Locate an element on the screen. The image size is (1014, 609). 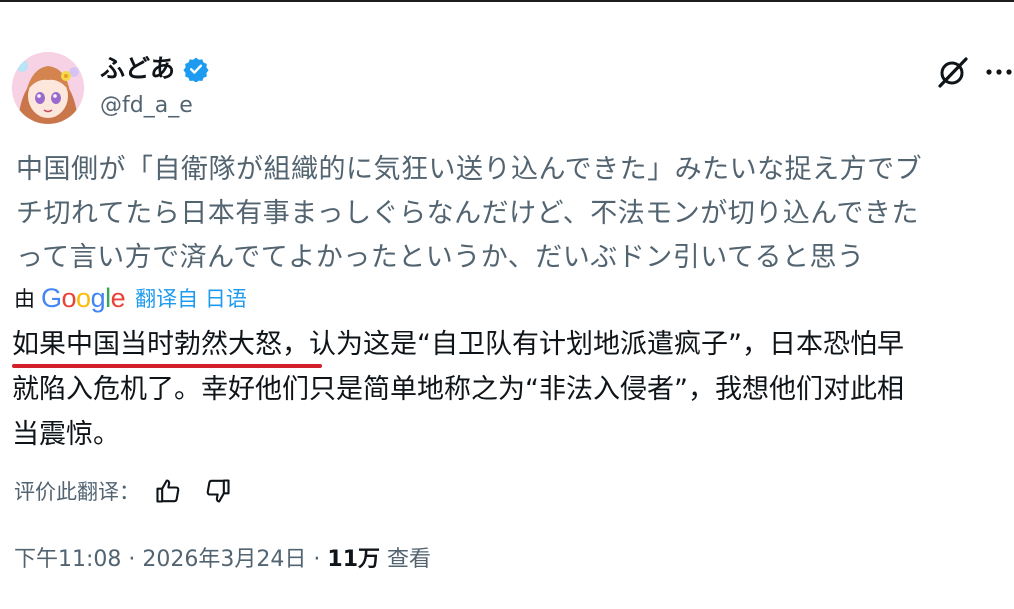
original-line: って言い方で済んでてよかったというか、だいぶドン引いてると思う is located at coordinates (440, 257).